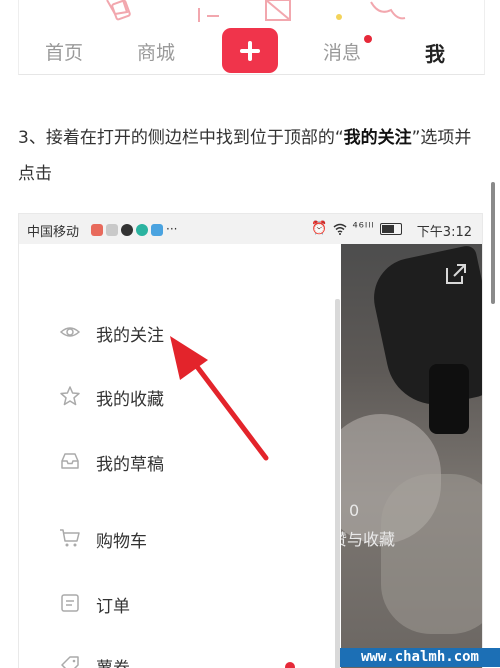 Image resolution: width=500 pixels, height=668 pixels. What do you see at coordinates (390, 228) in the screenshot?
I see `battery-icon` at bounding box center [390, 228].